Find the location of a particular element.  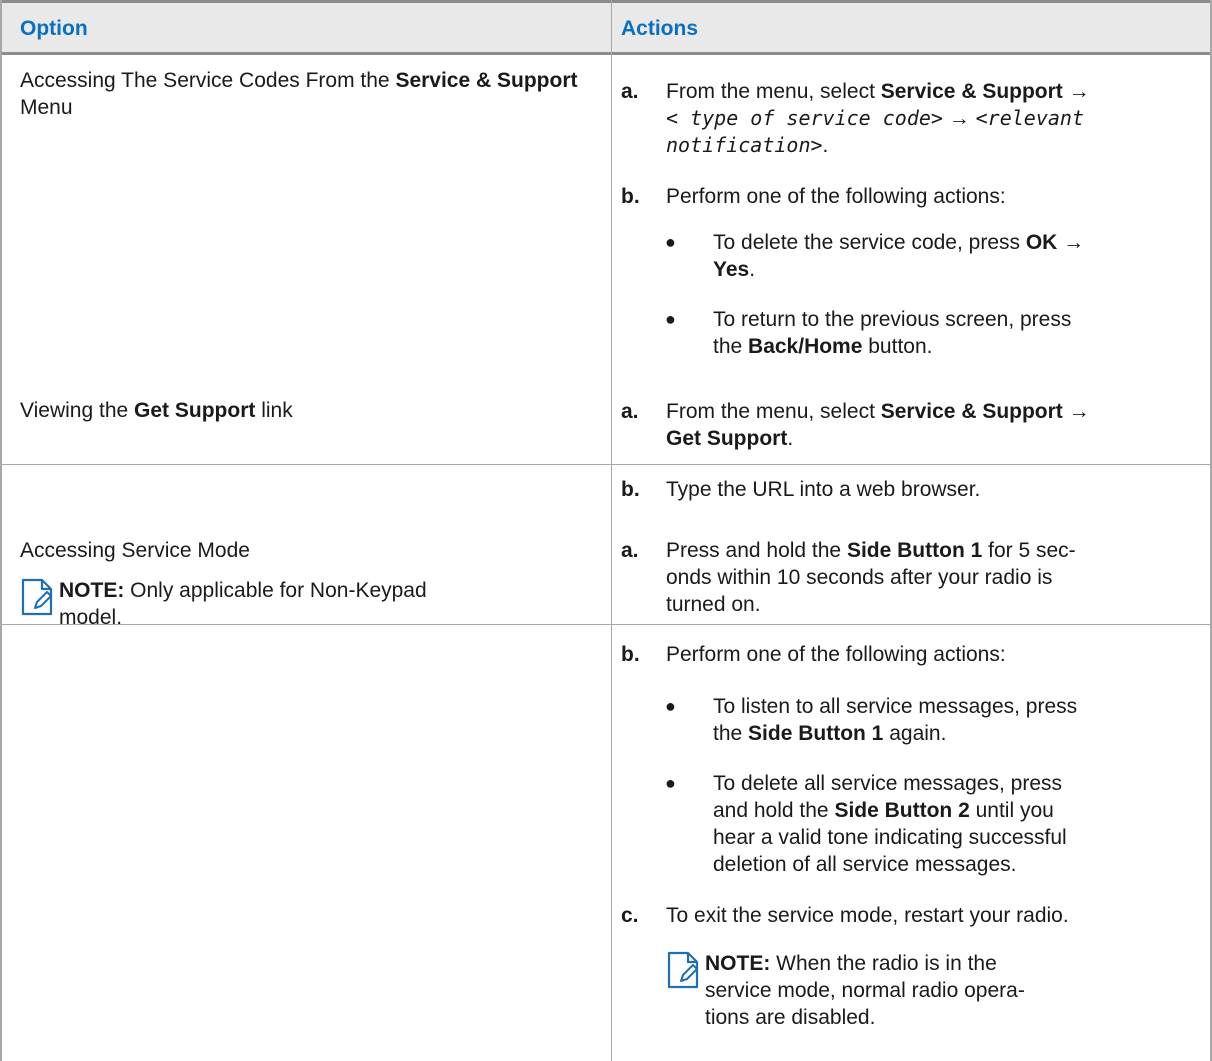

table-header: Option Actions is located at coordinates (606, 27).